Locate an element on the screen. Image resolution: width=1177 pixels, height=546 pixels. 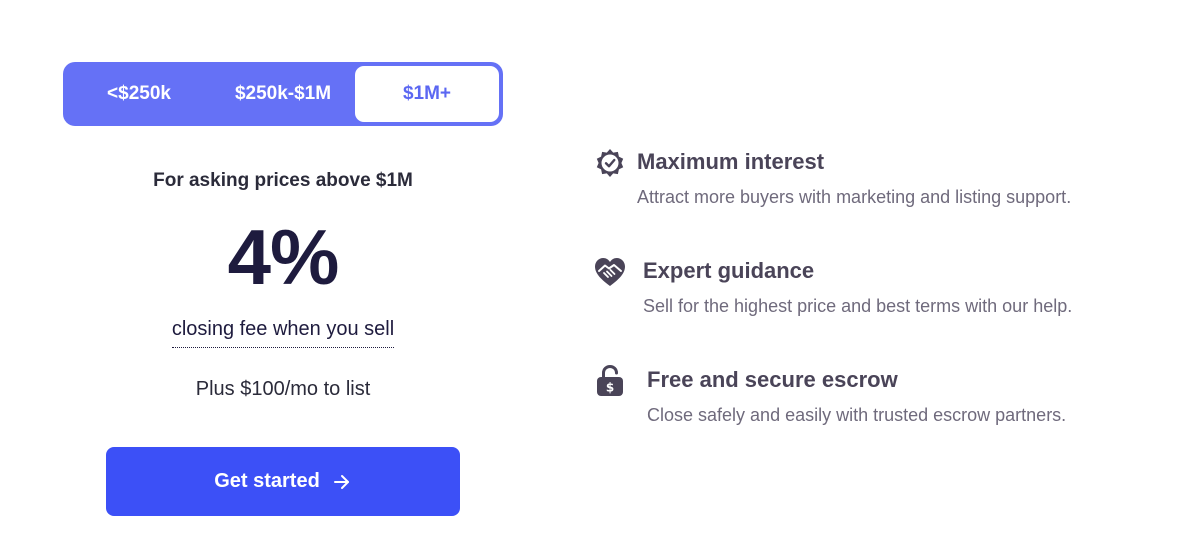
get-started-button: Get started is located at coordinates (283, 481).